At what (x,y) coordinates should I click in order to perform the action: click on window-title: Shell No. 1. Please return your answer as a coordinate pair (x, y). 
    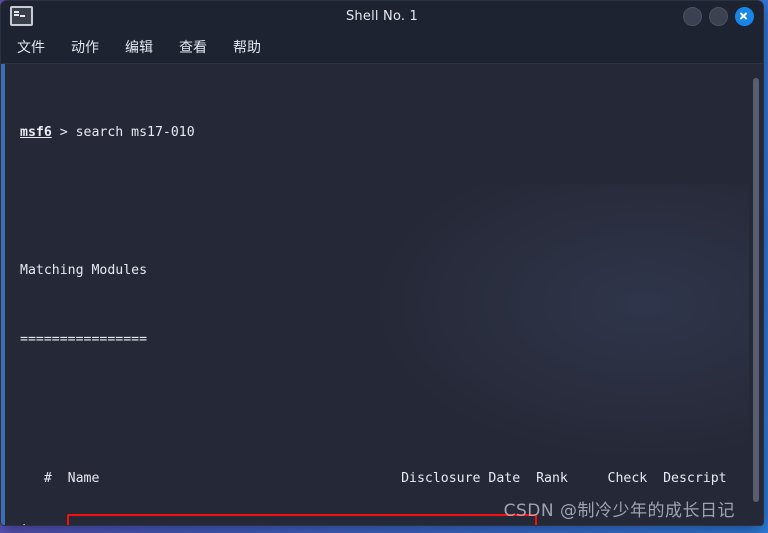
    Looking at the image, I should click on (382, 16).